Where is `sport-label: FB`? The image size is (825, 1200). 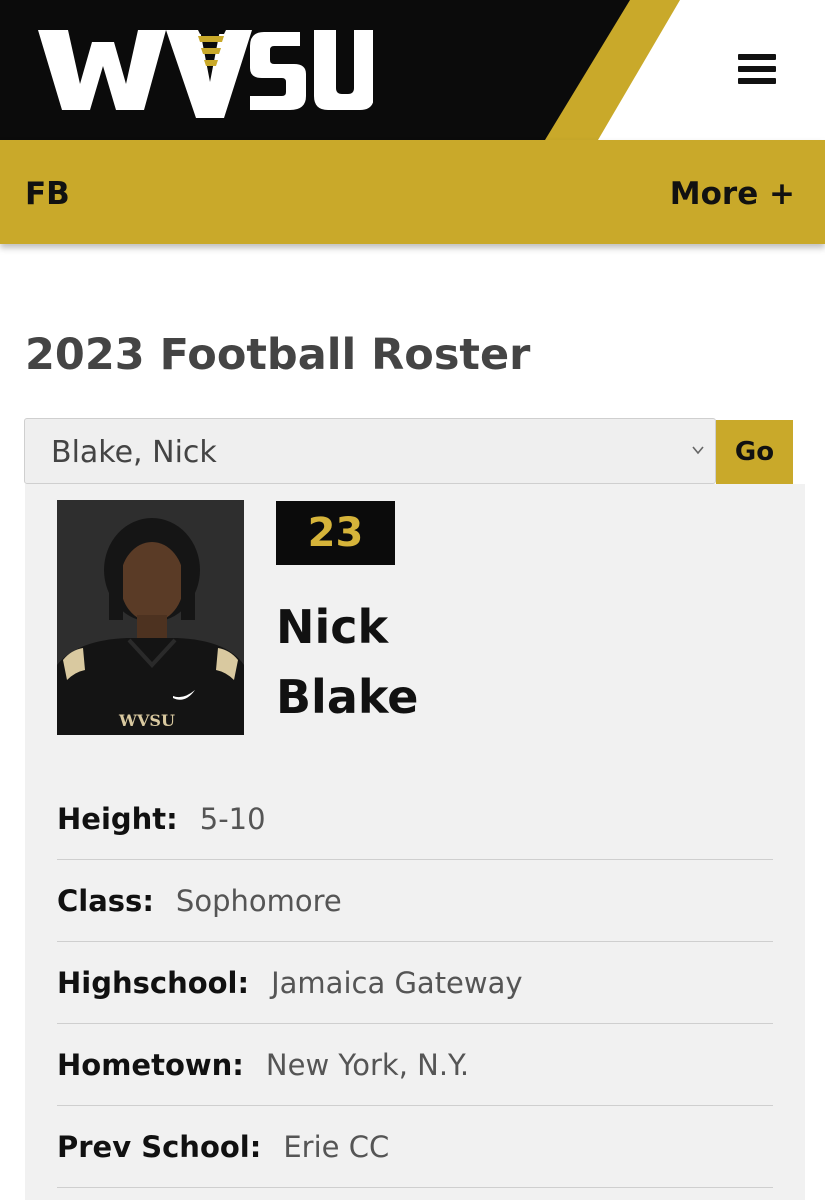
sport-label: FB is located at coordinates (47, 194).